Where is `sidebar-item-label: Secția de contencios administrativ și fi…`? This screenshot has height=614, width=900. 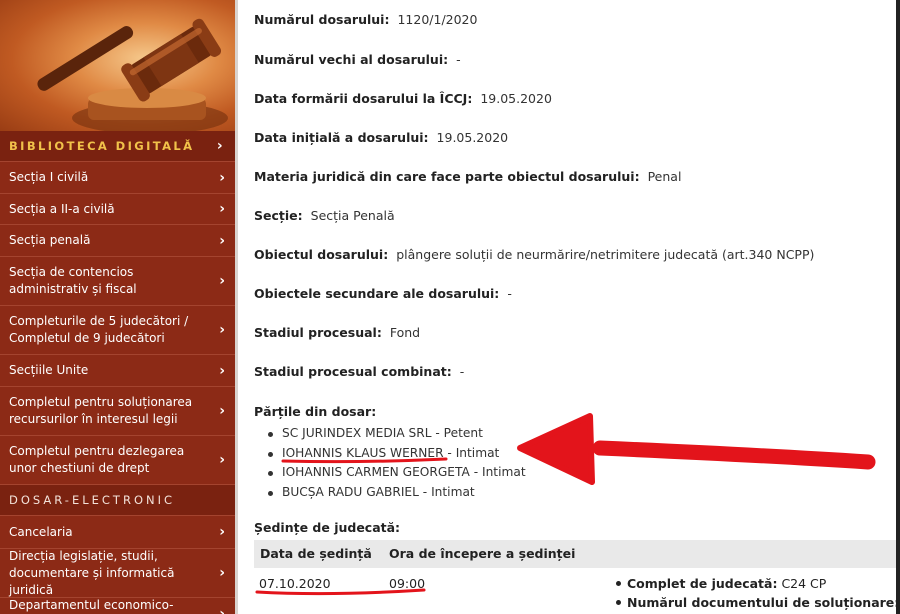 sidebar-item-label: Secția de contencios administrativ și fi… is located at coordinates (73, 280).